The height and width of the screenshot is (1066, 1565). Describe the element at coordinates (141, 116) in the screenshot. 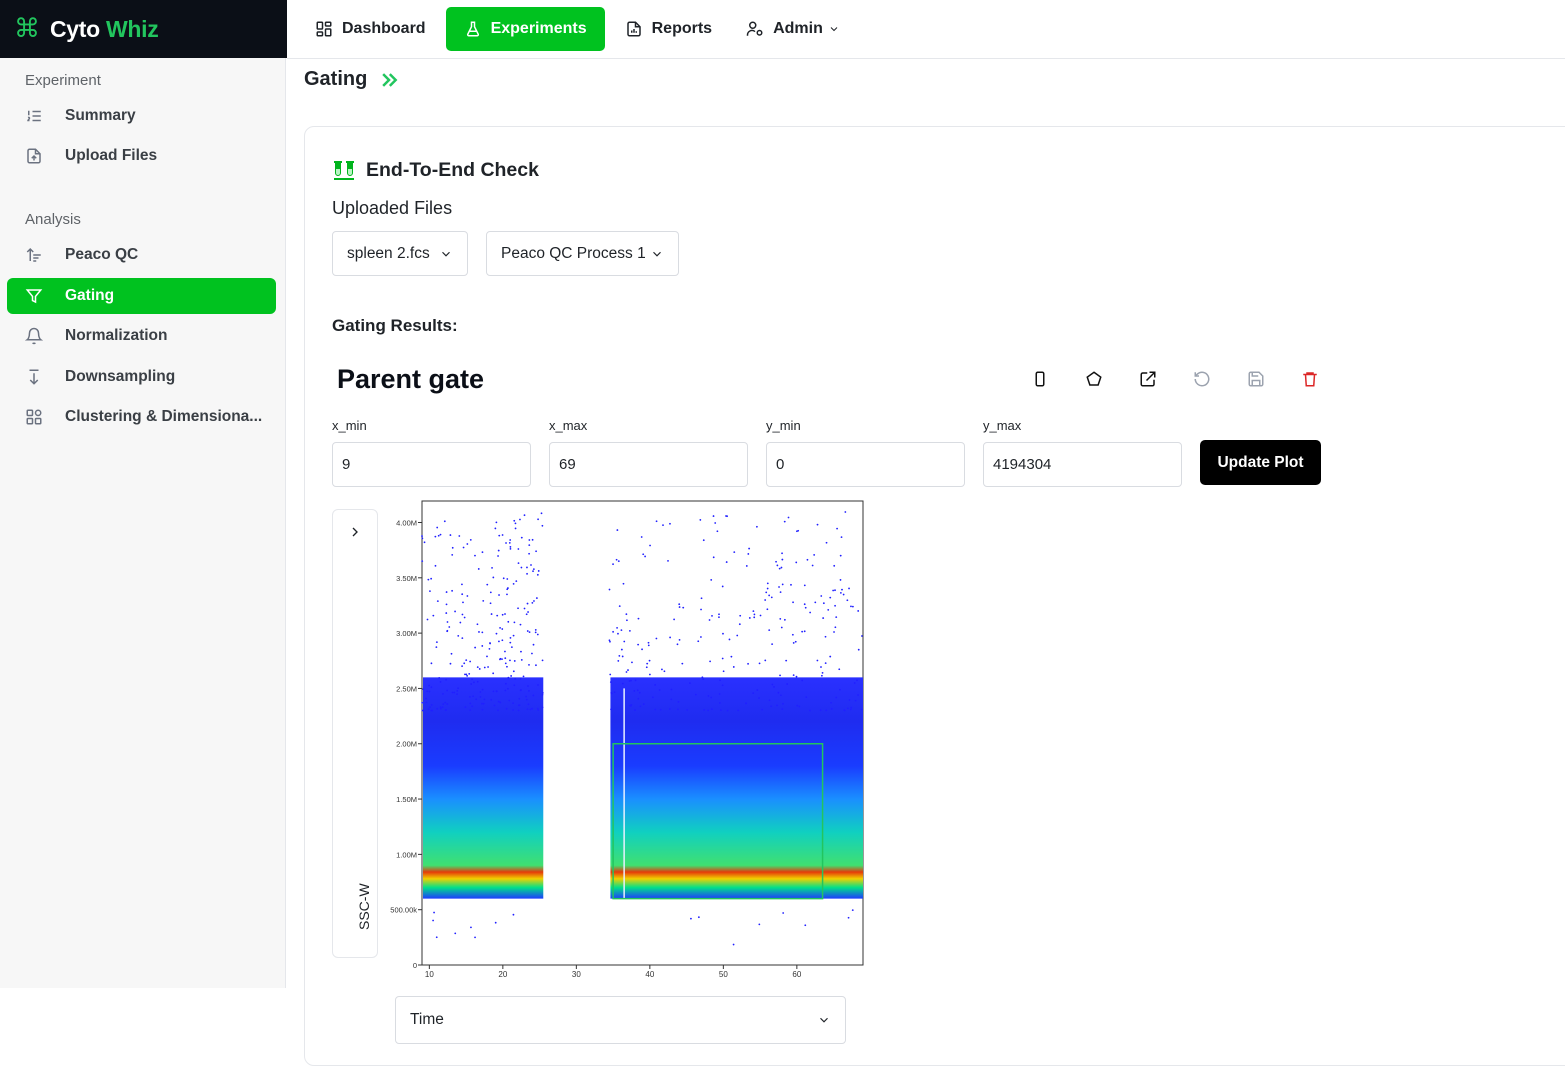

I see `sidebar-item-summary: Summary` at that location.